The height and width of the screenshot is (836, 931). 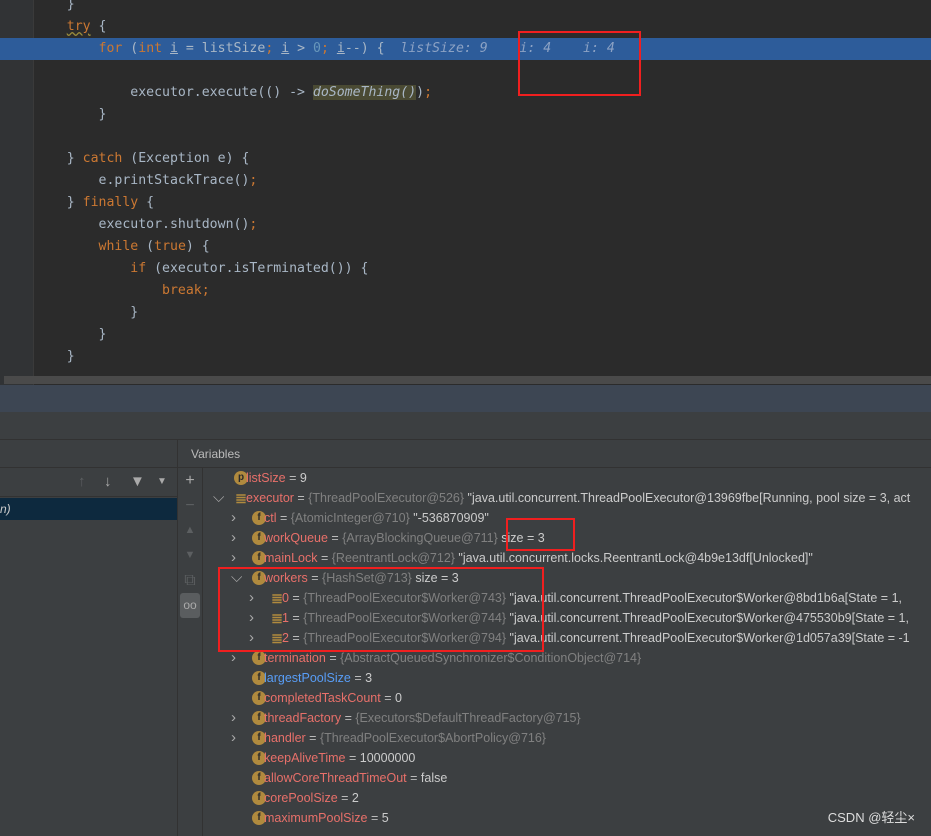 I want to click on down-arrow-icon: ↓, so click(x=108, y=481).